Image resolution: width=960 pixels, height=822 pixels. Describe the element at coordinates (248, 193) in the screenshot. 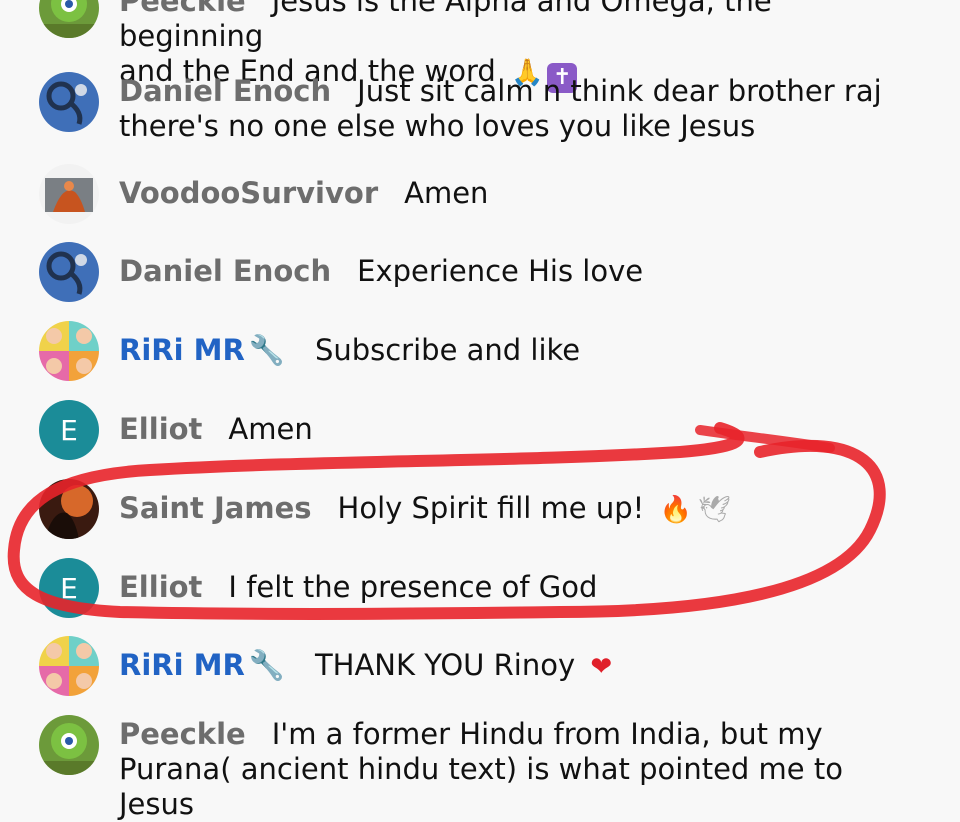

I see `author-name: VoodooSurvivor` at that location.